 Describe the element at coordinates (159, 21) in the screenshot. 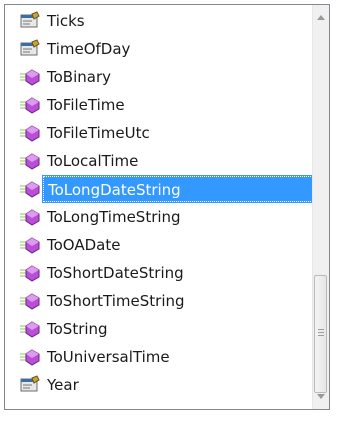

I see `list-item-ticks: Ticks` at that location.